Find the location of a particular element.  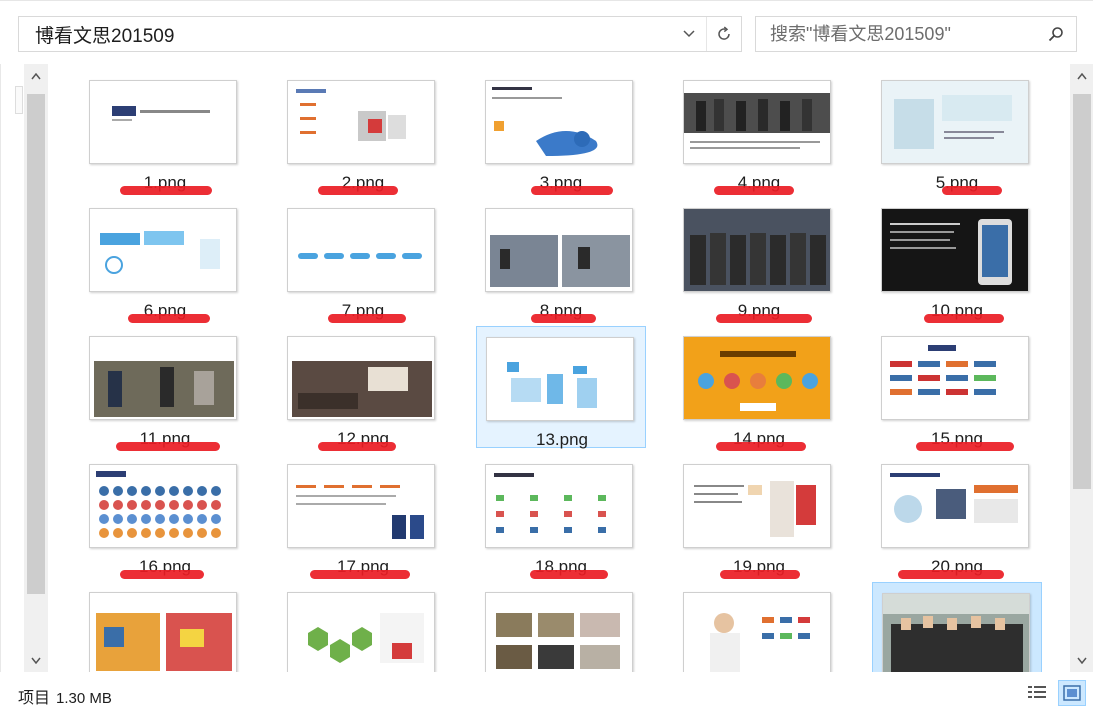

status-size: 1.30 MB is located at coordinates (84, 698).